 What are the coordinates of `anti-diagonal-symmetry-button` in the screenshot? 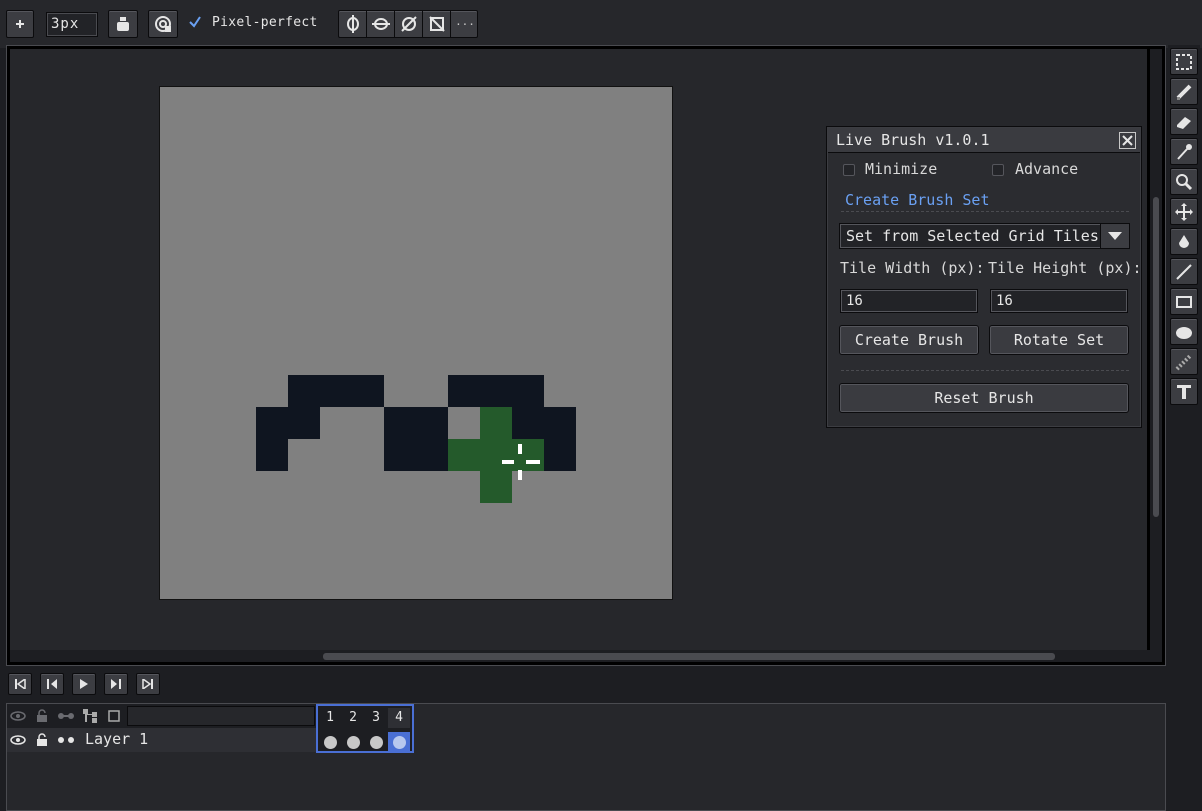 It's located at (437, 24).